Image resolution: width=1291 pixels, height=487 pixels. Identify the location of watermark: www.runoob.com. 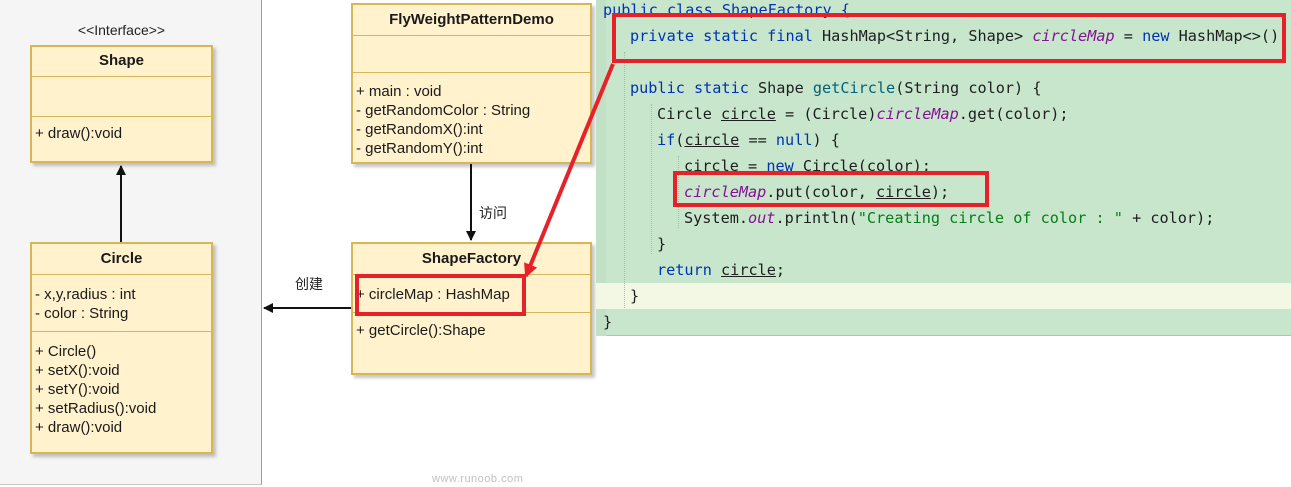
(478, 479).